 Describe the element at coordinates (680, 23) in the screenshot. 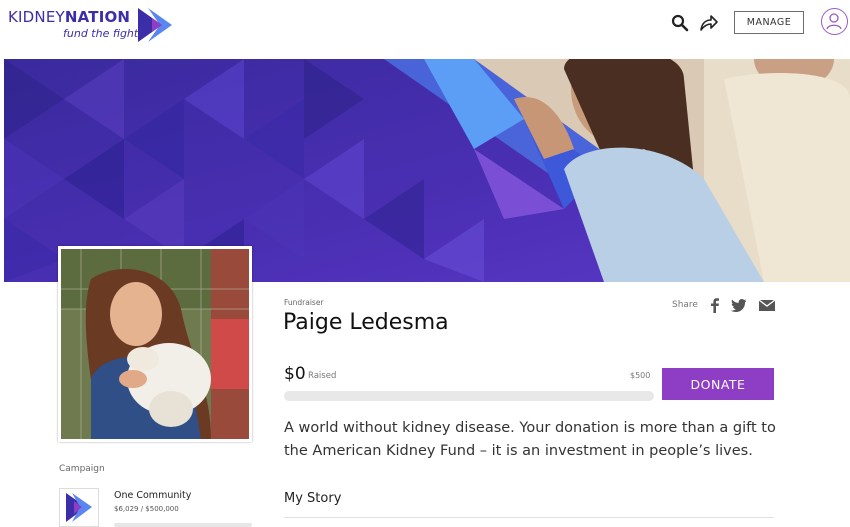

I see `search-icon` at that location.